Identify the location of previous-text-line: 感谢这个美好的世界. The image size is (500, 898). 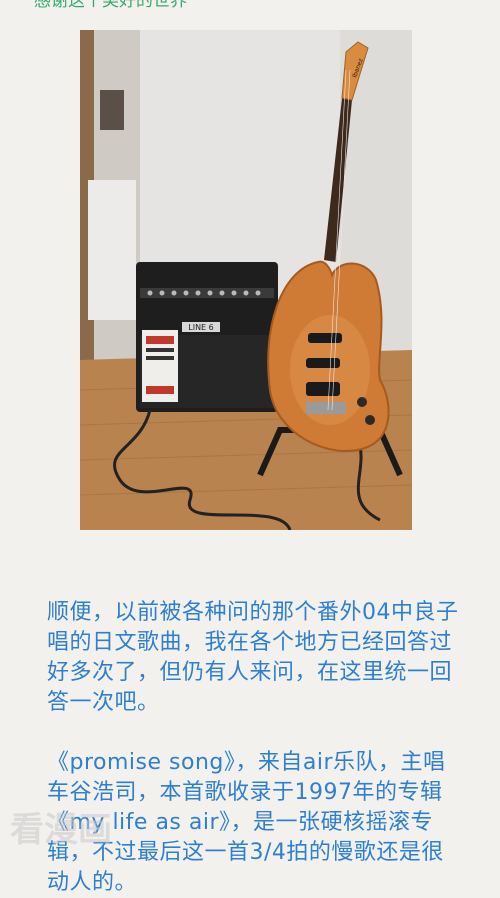
(110, 5).